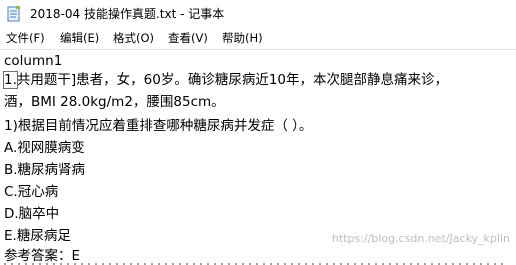  Describe the element at coordinates (31, 192) in the screenshot. I see `text-line-7: C.冠心病` at that location.